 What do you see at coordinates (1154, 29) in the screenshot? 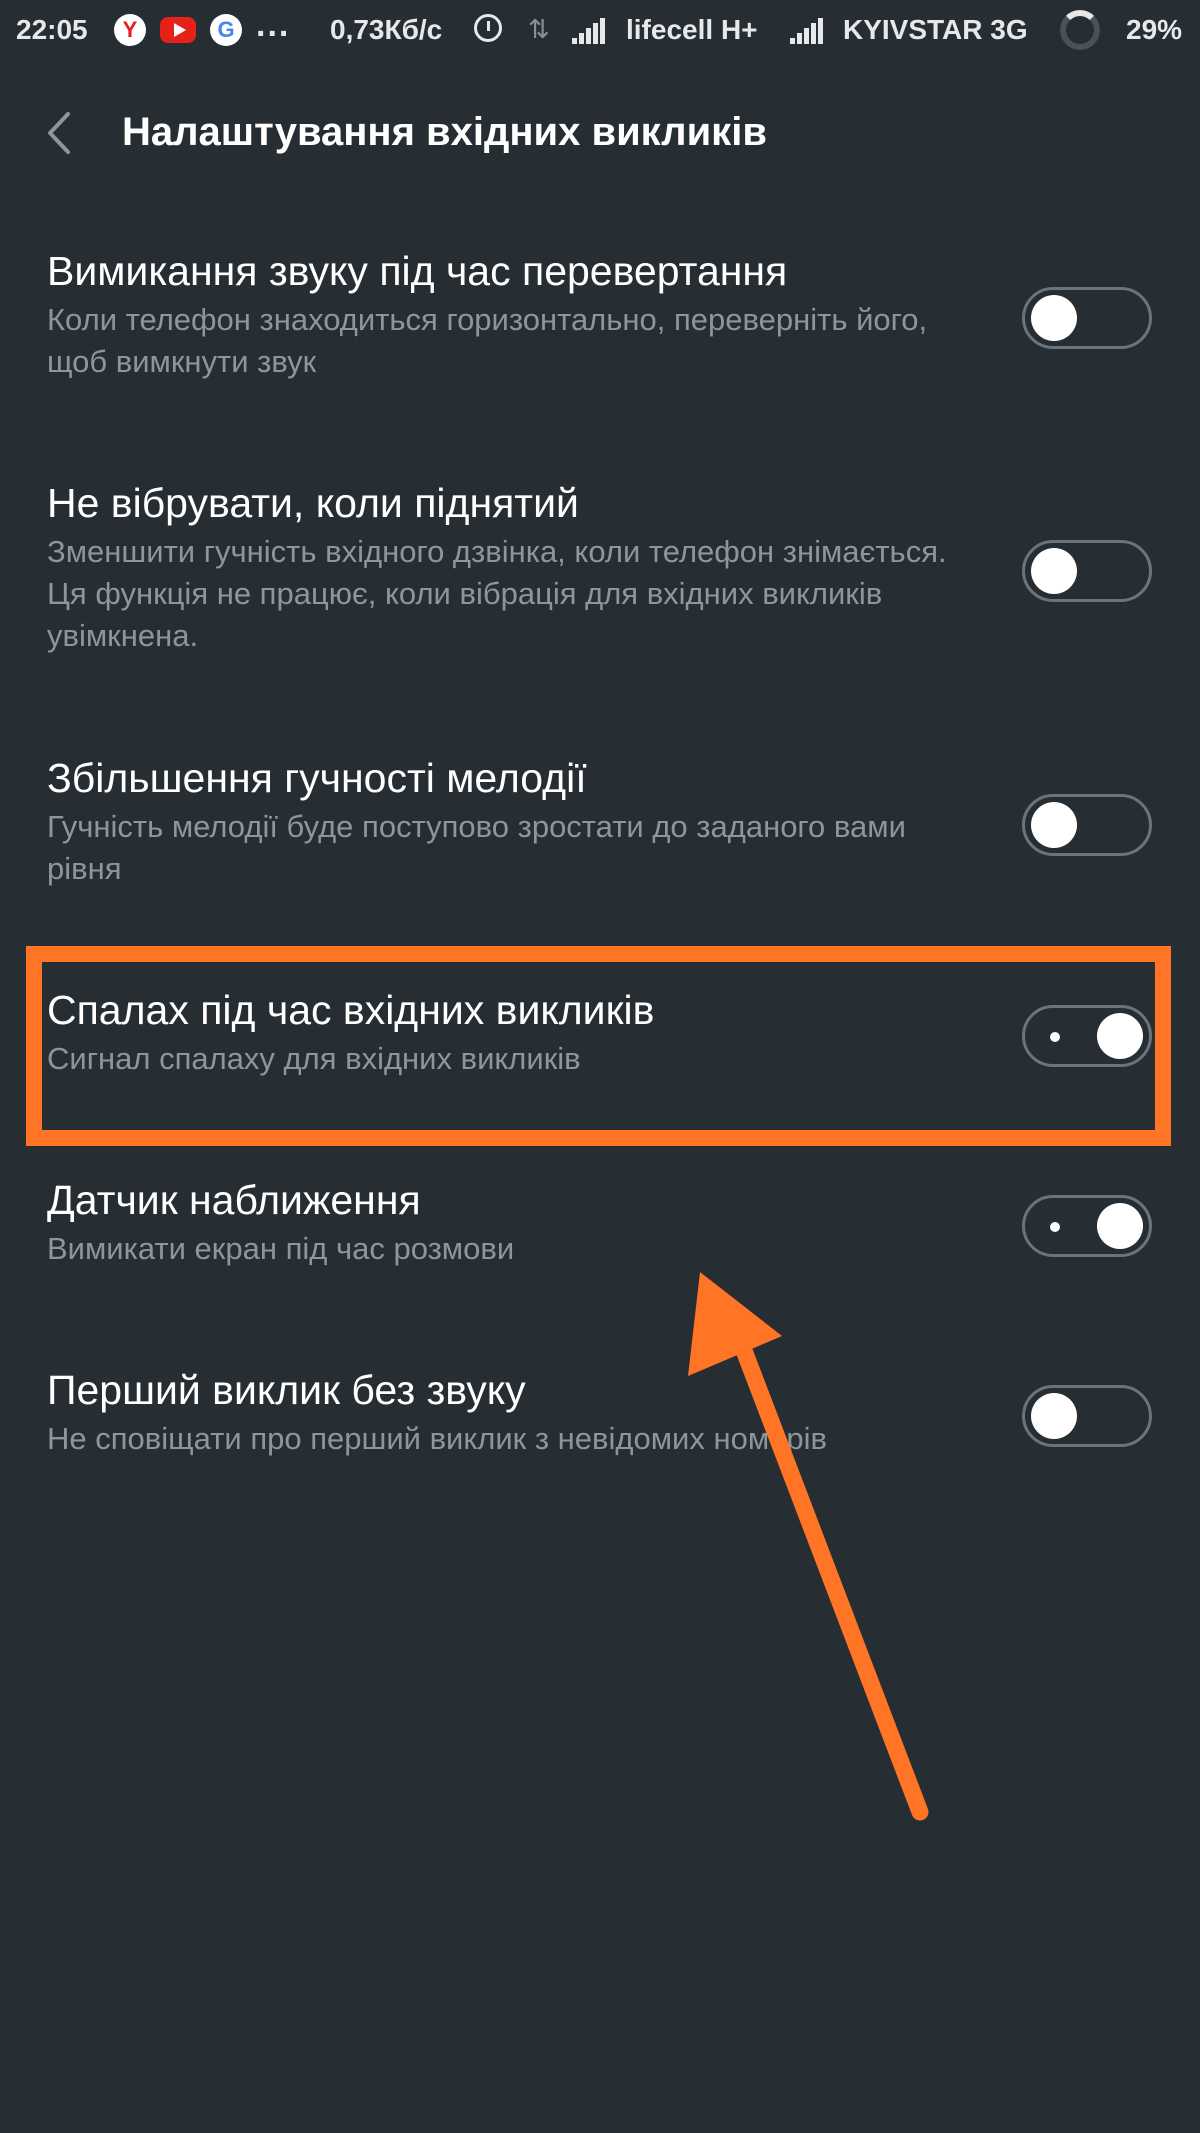
I see `battery-level: 29%` at bounding box center [1154, 29].